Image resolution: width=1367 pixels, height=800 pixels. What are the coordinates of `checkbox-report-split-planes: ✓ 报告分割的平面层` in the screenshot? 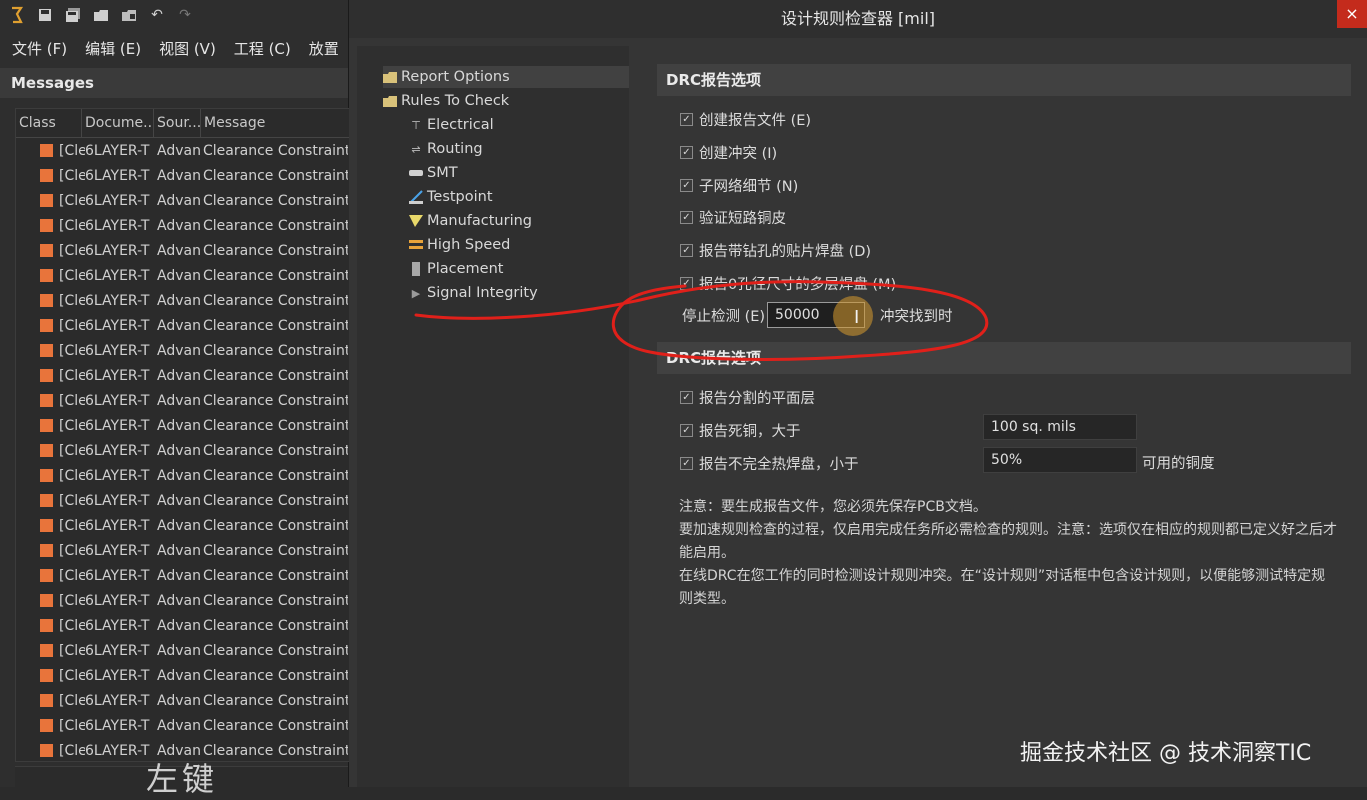 It's located at (747, 397).